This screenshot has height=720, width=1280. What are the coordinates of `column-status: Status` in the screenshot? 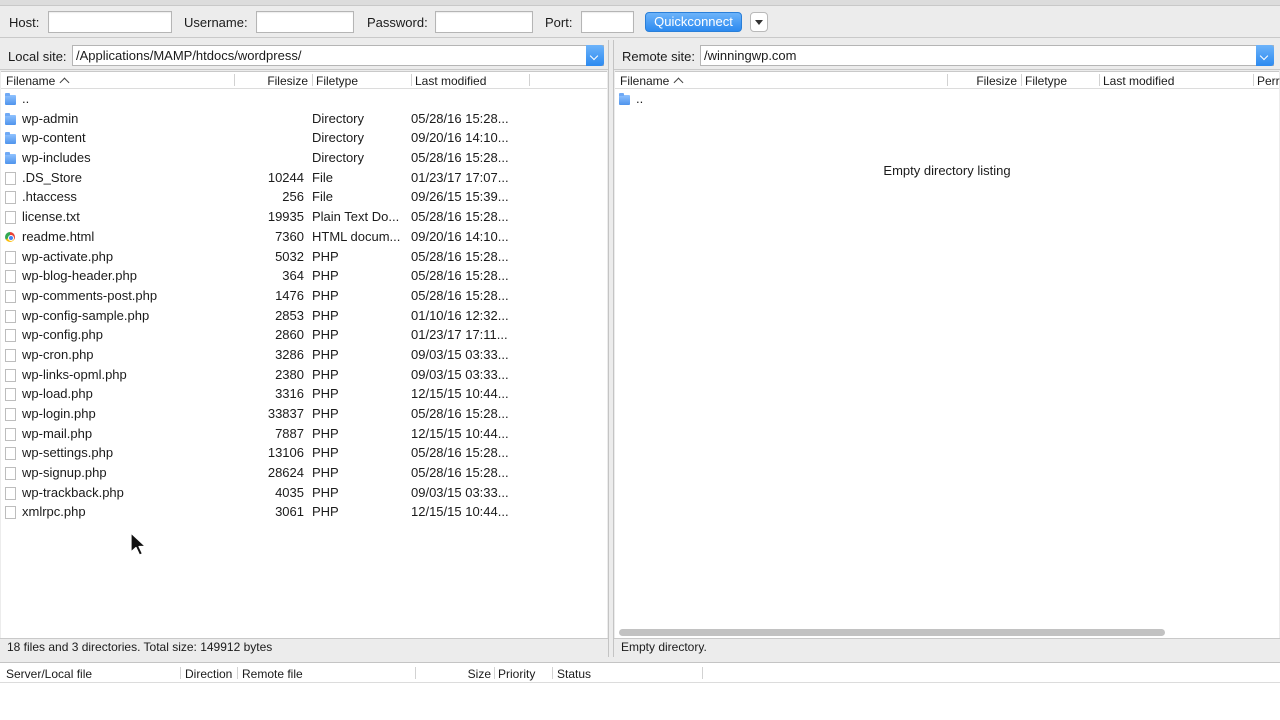 It's located at (574, 674).